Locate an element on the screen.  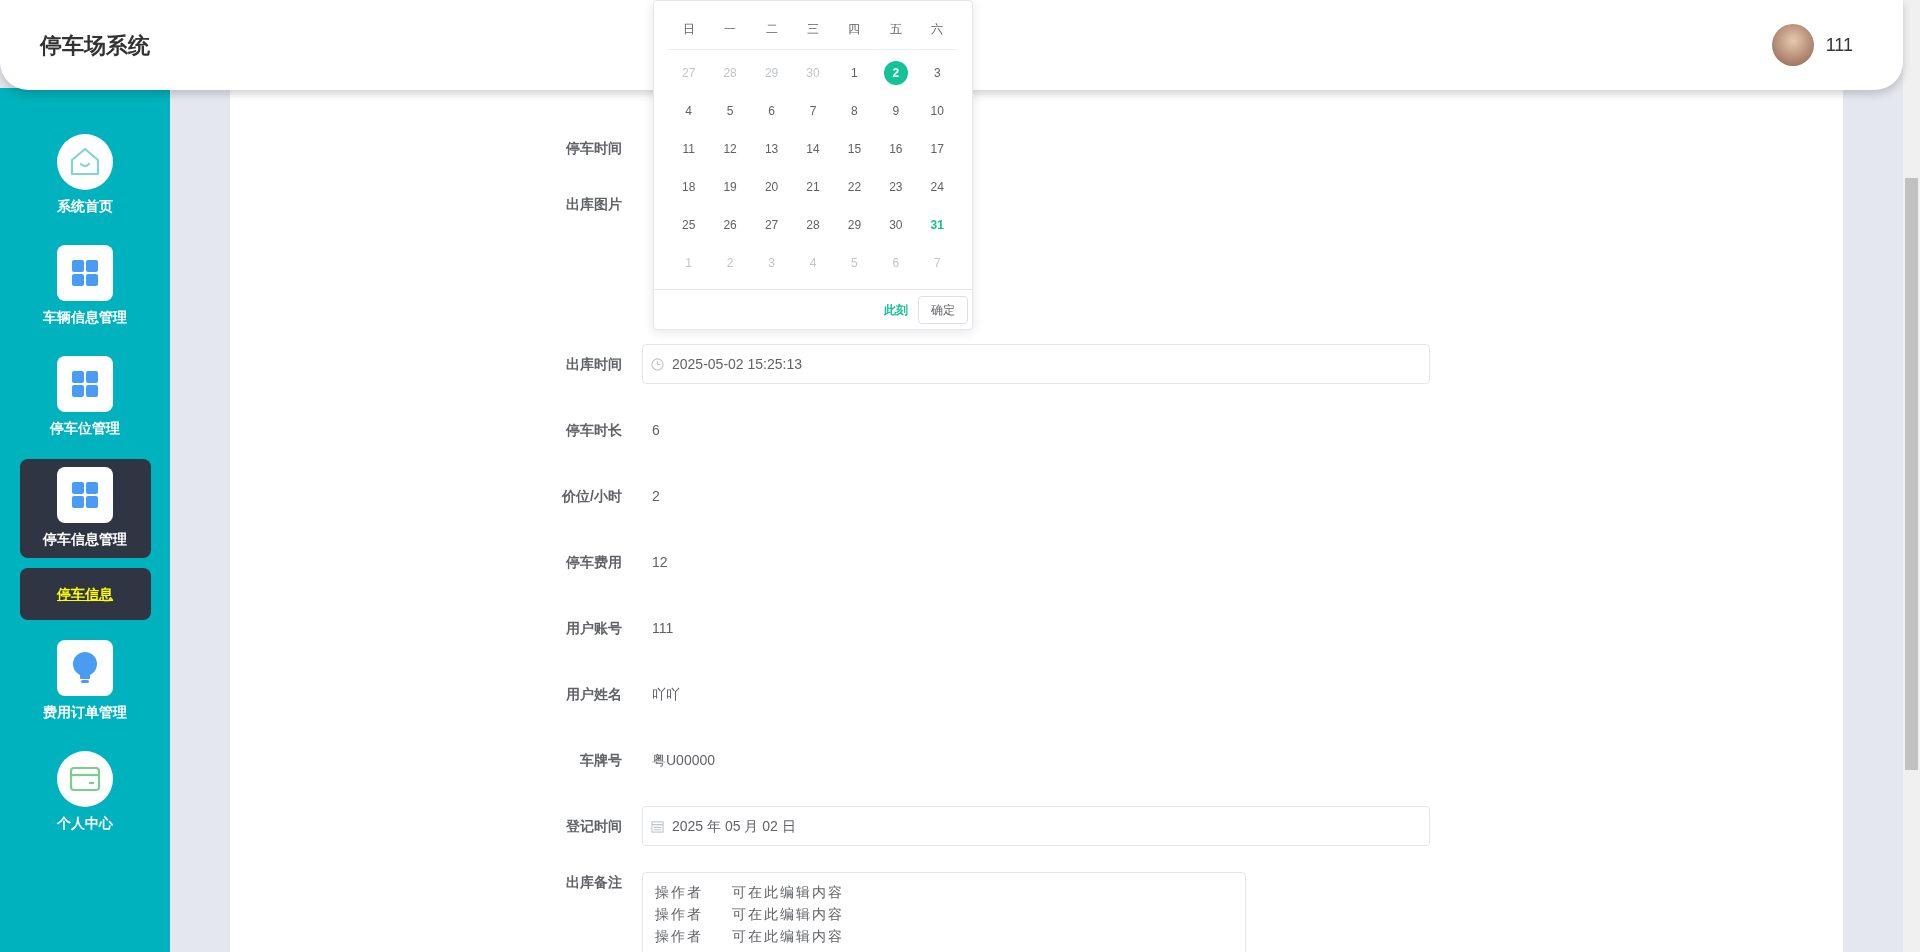
calendar-day: 25 is located at coordinates (688, 225).